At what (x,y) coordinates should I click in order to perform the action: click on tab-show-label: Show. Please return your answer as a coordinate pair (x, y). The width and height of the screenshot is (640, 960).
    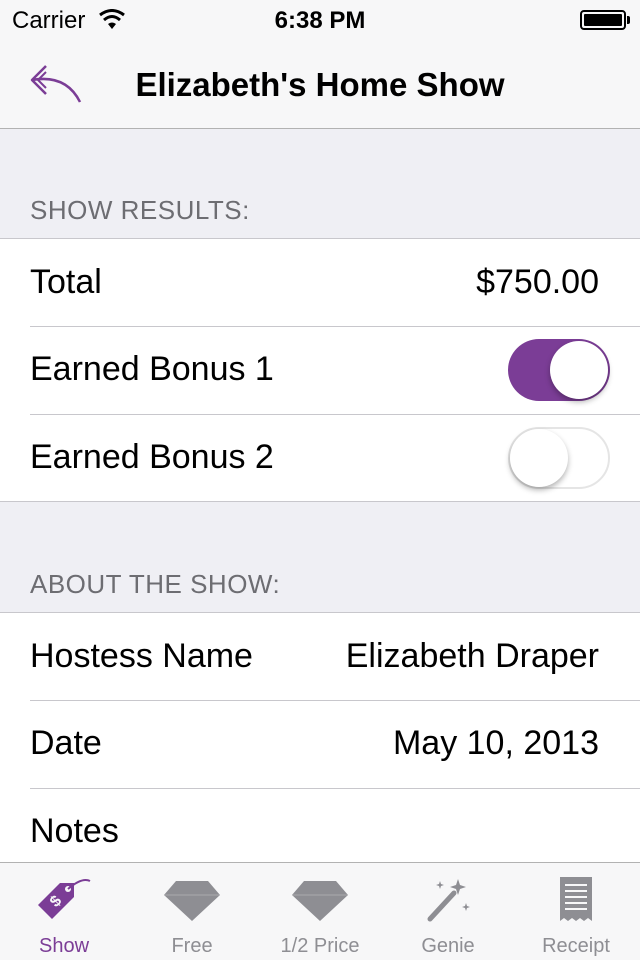
    Looking at the image, I should click on (64, 946).